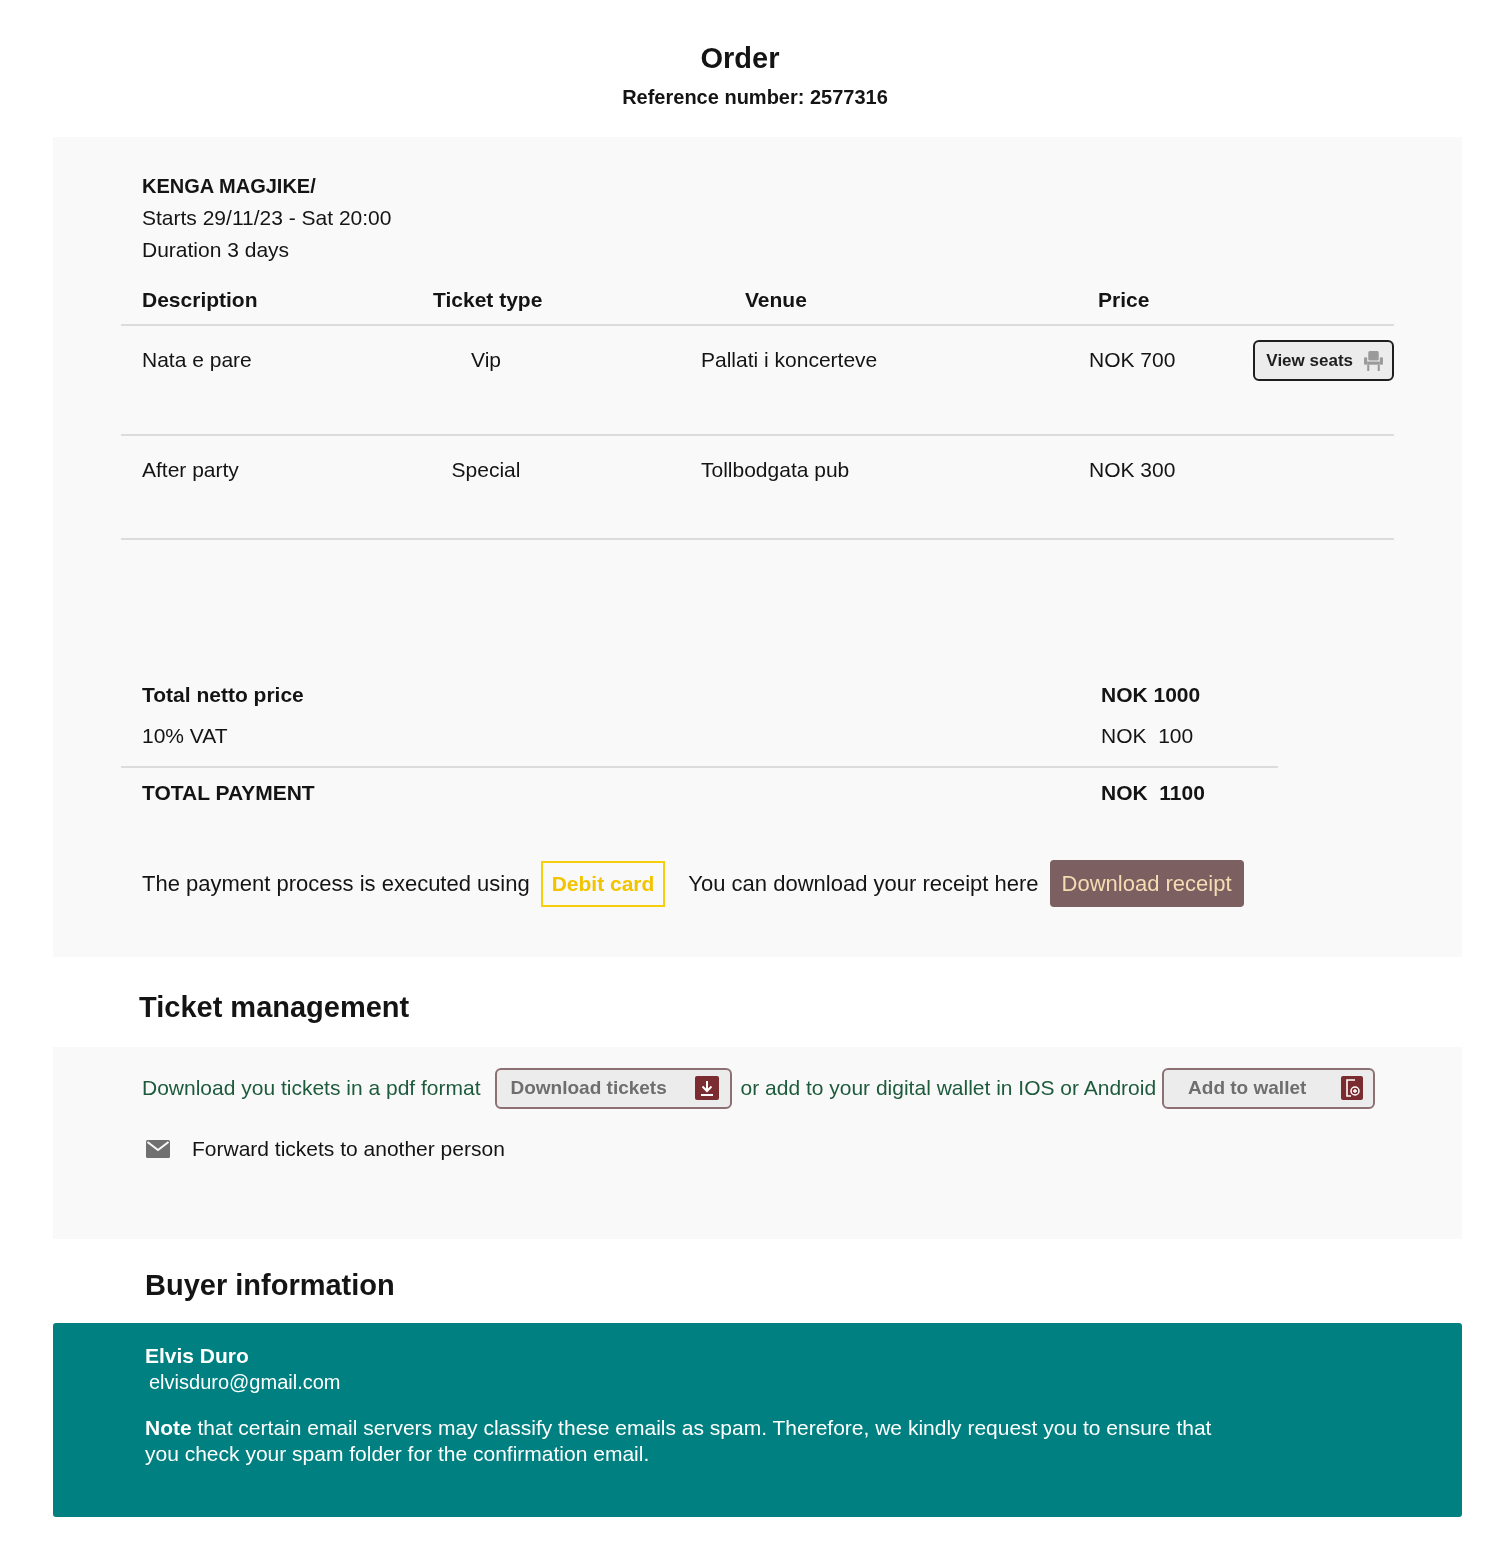 The image size is (1500, 1543). Describe the element at coordinates (775, 470) in the screenshot. I see `table-cell: Tollbodgata pub` at that location.